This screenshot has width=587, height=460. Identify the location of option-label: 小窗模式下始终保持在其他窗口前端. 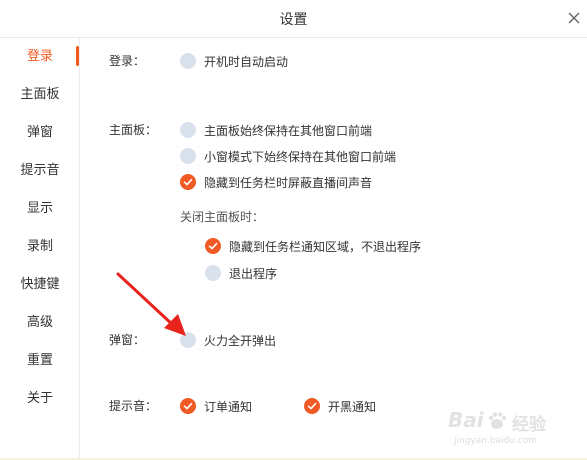
(300, 156).